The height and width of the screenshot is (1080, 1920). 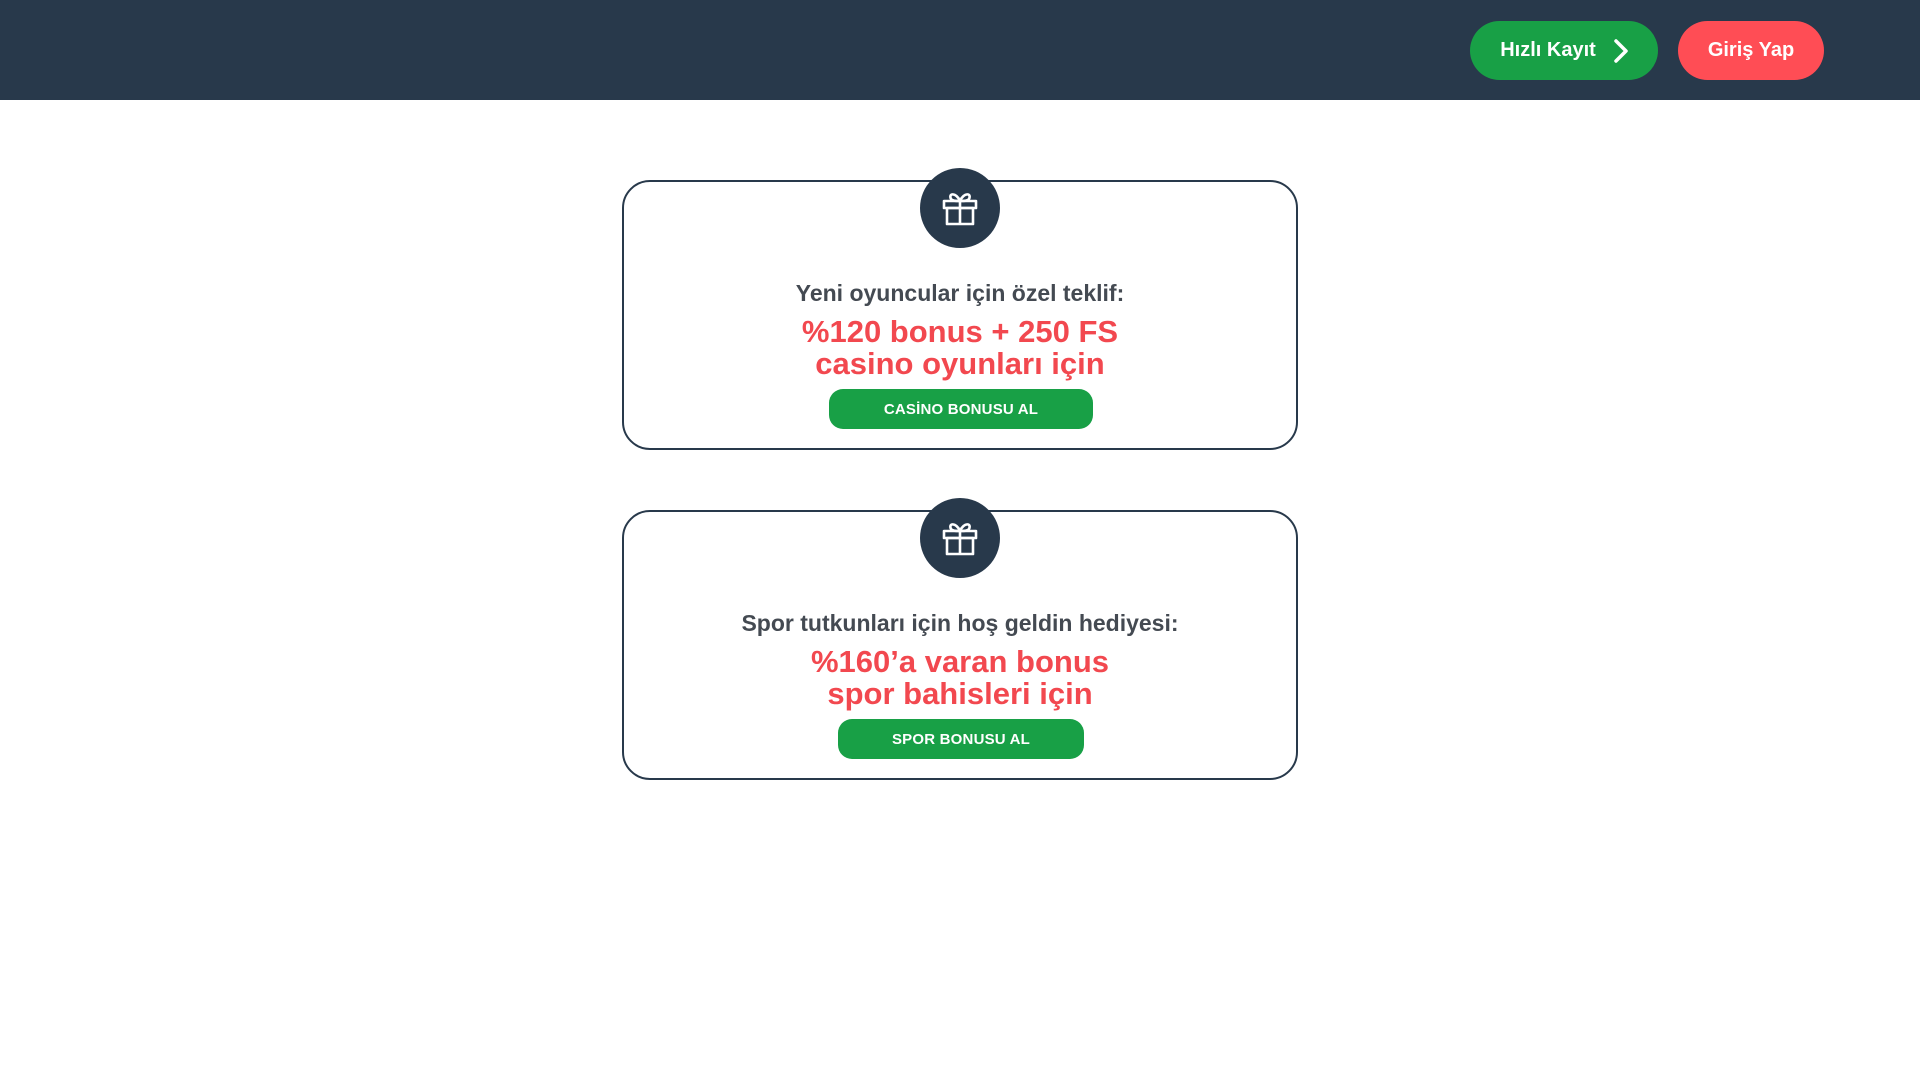 What do you see at coordinates (960, 331) in the screenshot?
I see `offer-line-1: %120 bonus + 250 FS` at bounding box center [960, 331].